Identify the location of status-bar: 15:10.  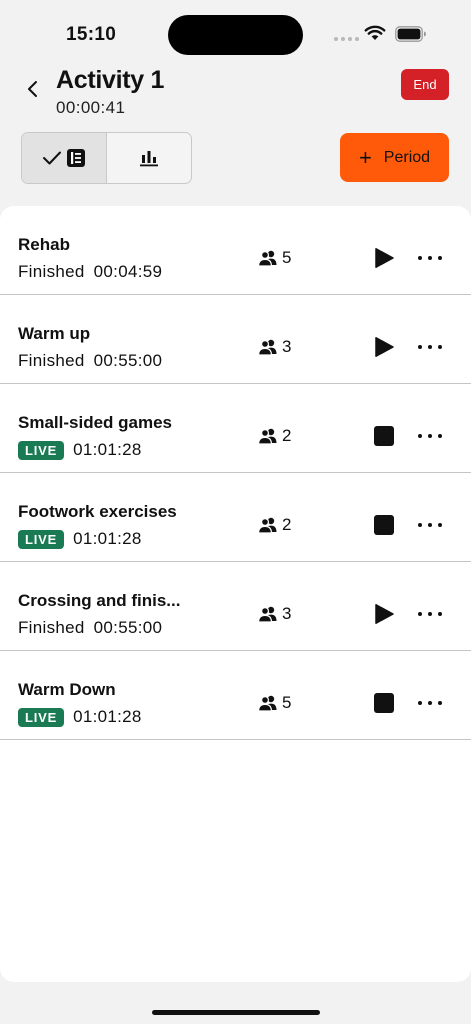
(235, 32).